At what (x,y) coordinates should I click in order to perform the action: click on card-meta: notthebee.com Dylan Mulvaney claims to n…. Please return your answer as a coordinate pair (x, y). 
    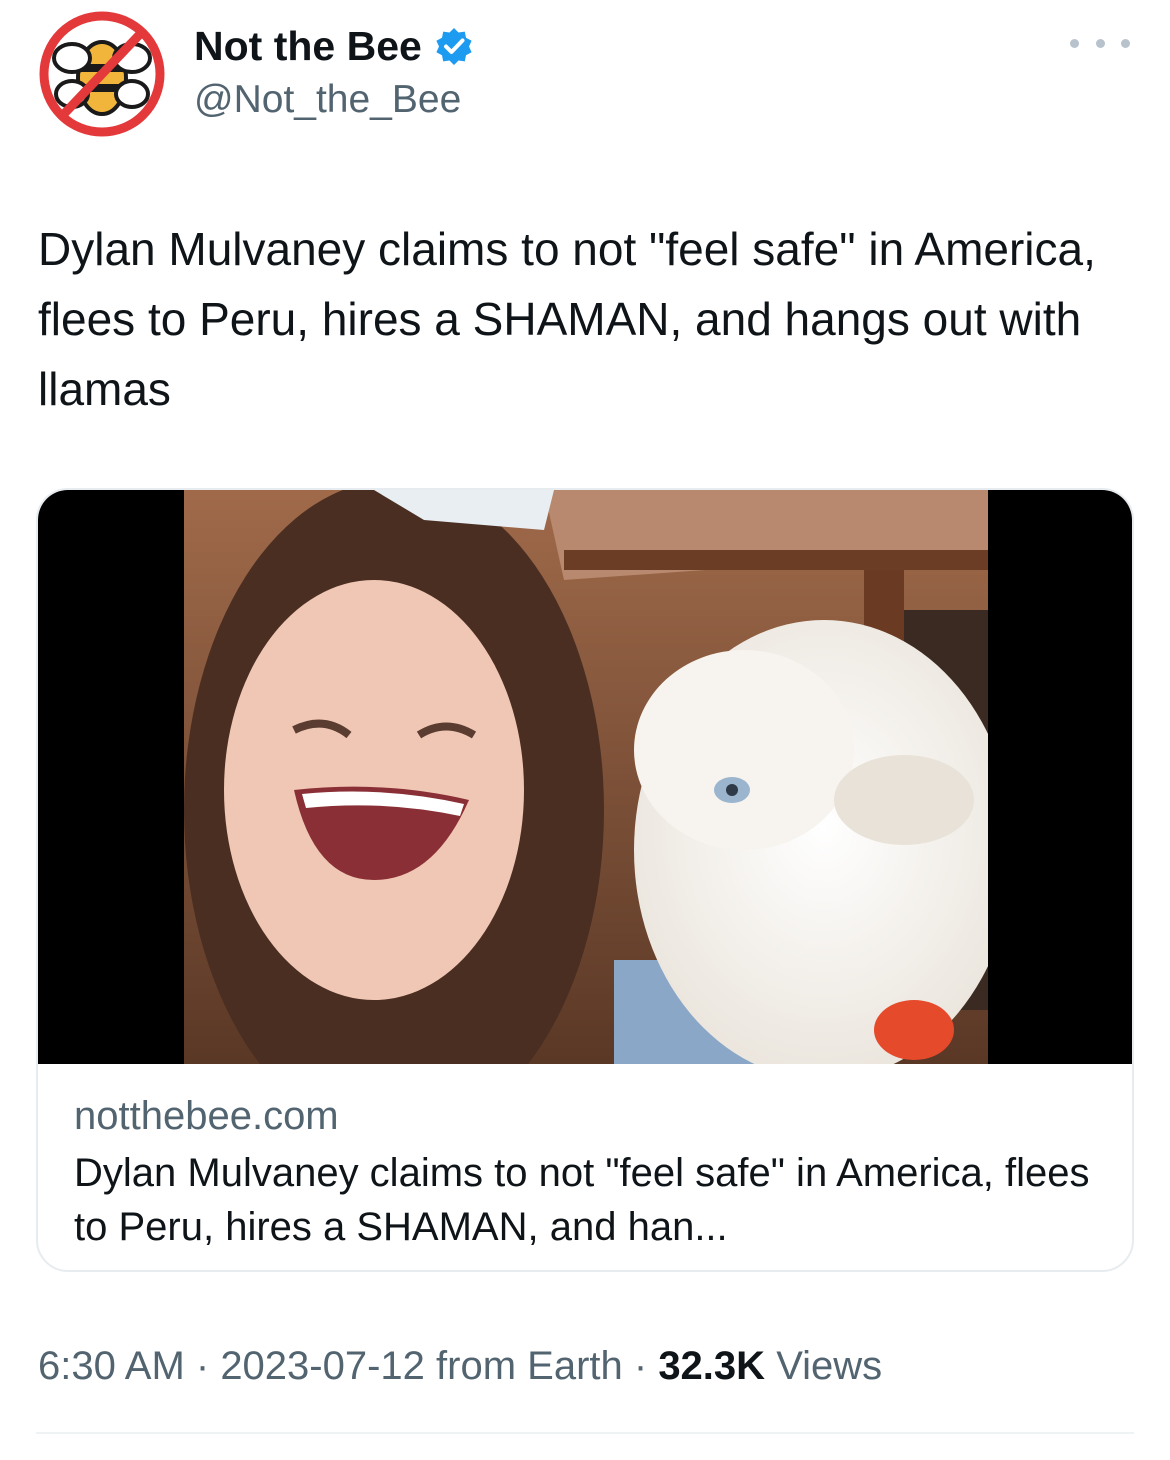
    Looking at the image, I should click on (589, 1172).